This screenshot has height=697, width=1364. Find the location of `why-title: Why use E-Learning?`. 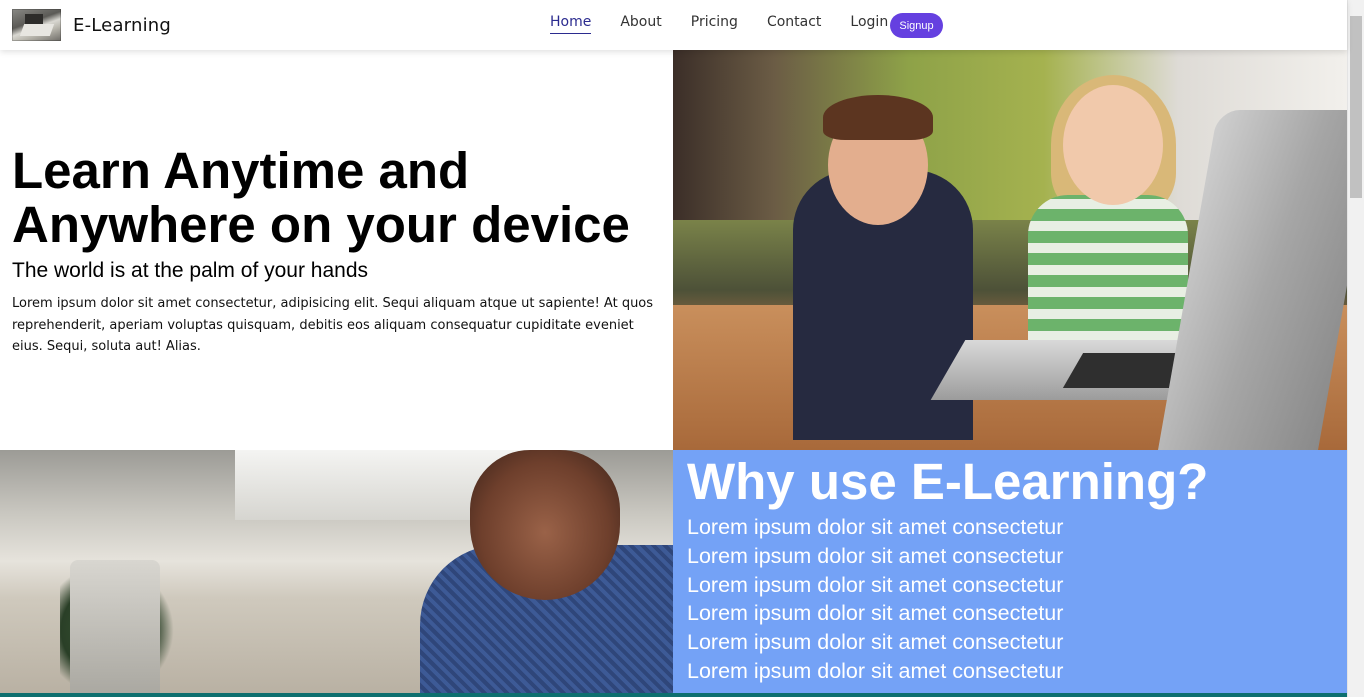

why-title: Why use E-Learning? is located at coordinates (948, 481).